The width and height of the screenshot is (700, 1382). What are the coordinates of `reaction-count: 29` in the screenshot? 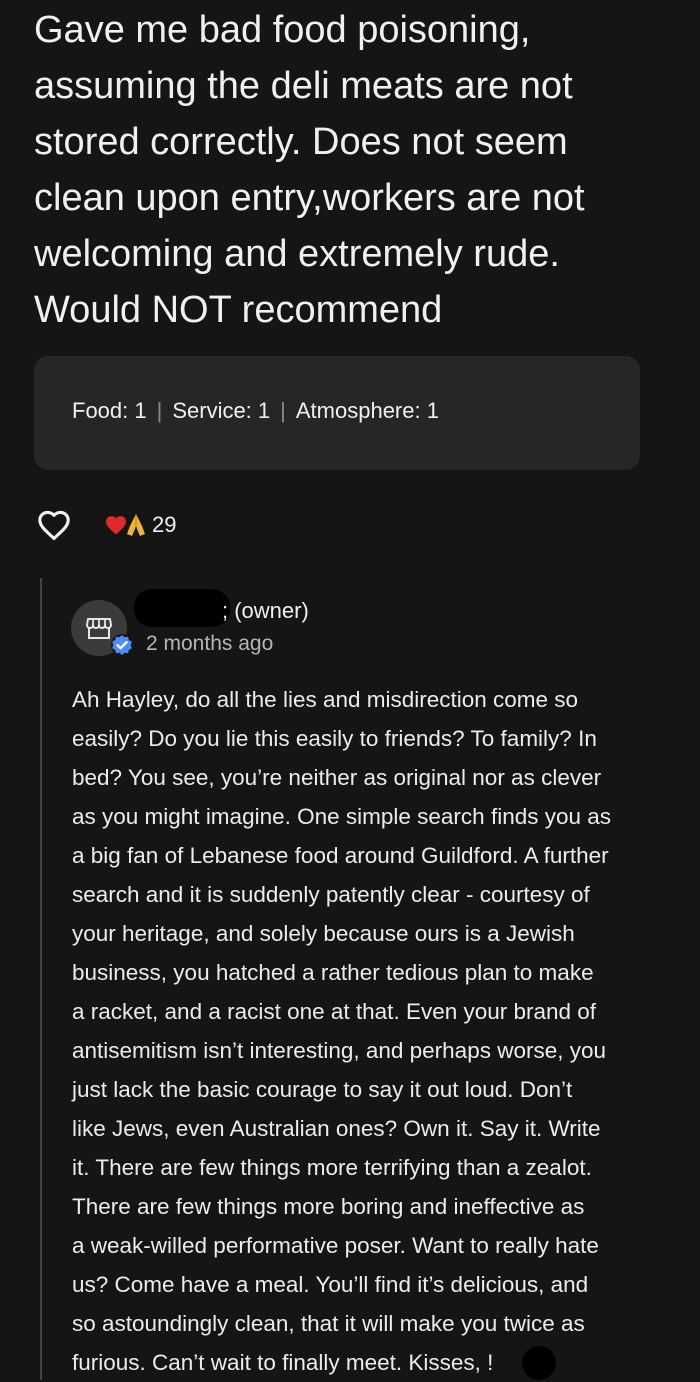 It's located at (164, 524).